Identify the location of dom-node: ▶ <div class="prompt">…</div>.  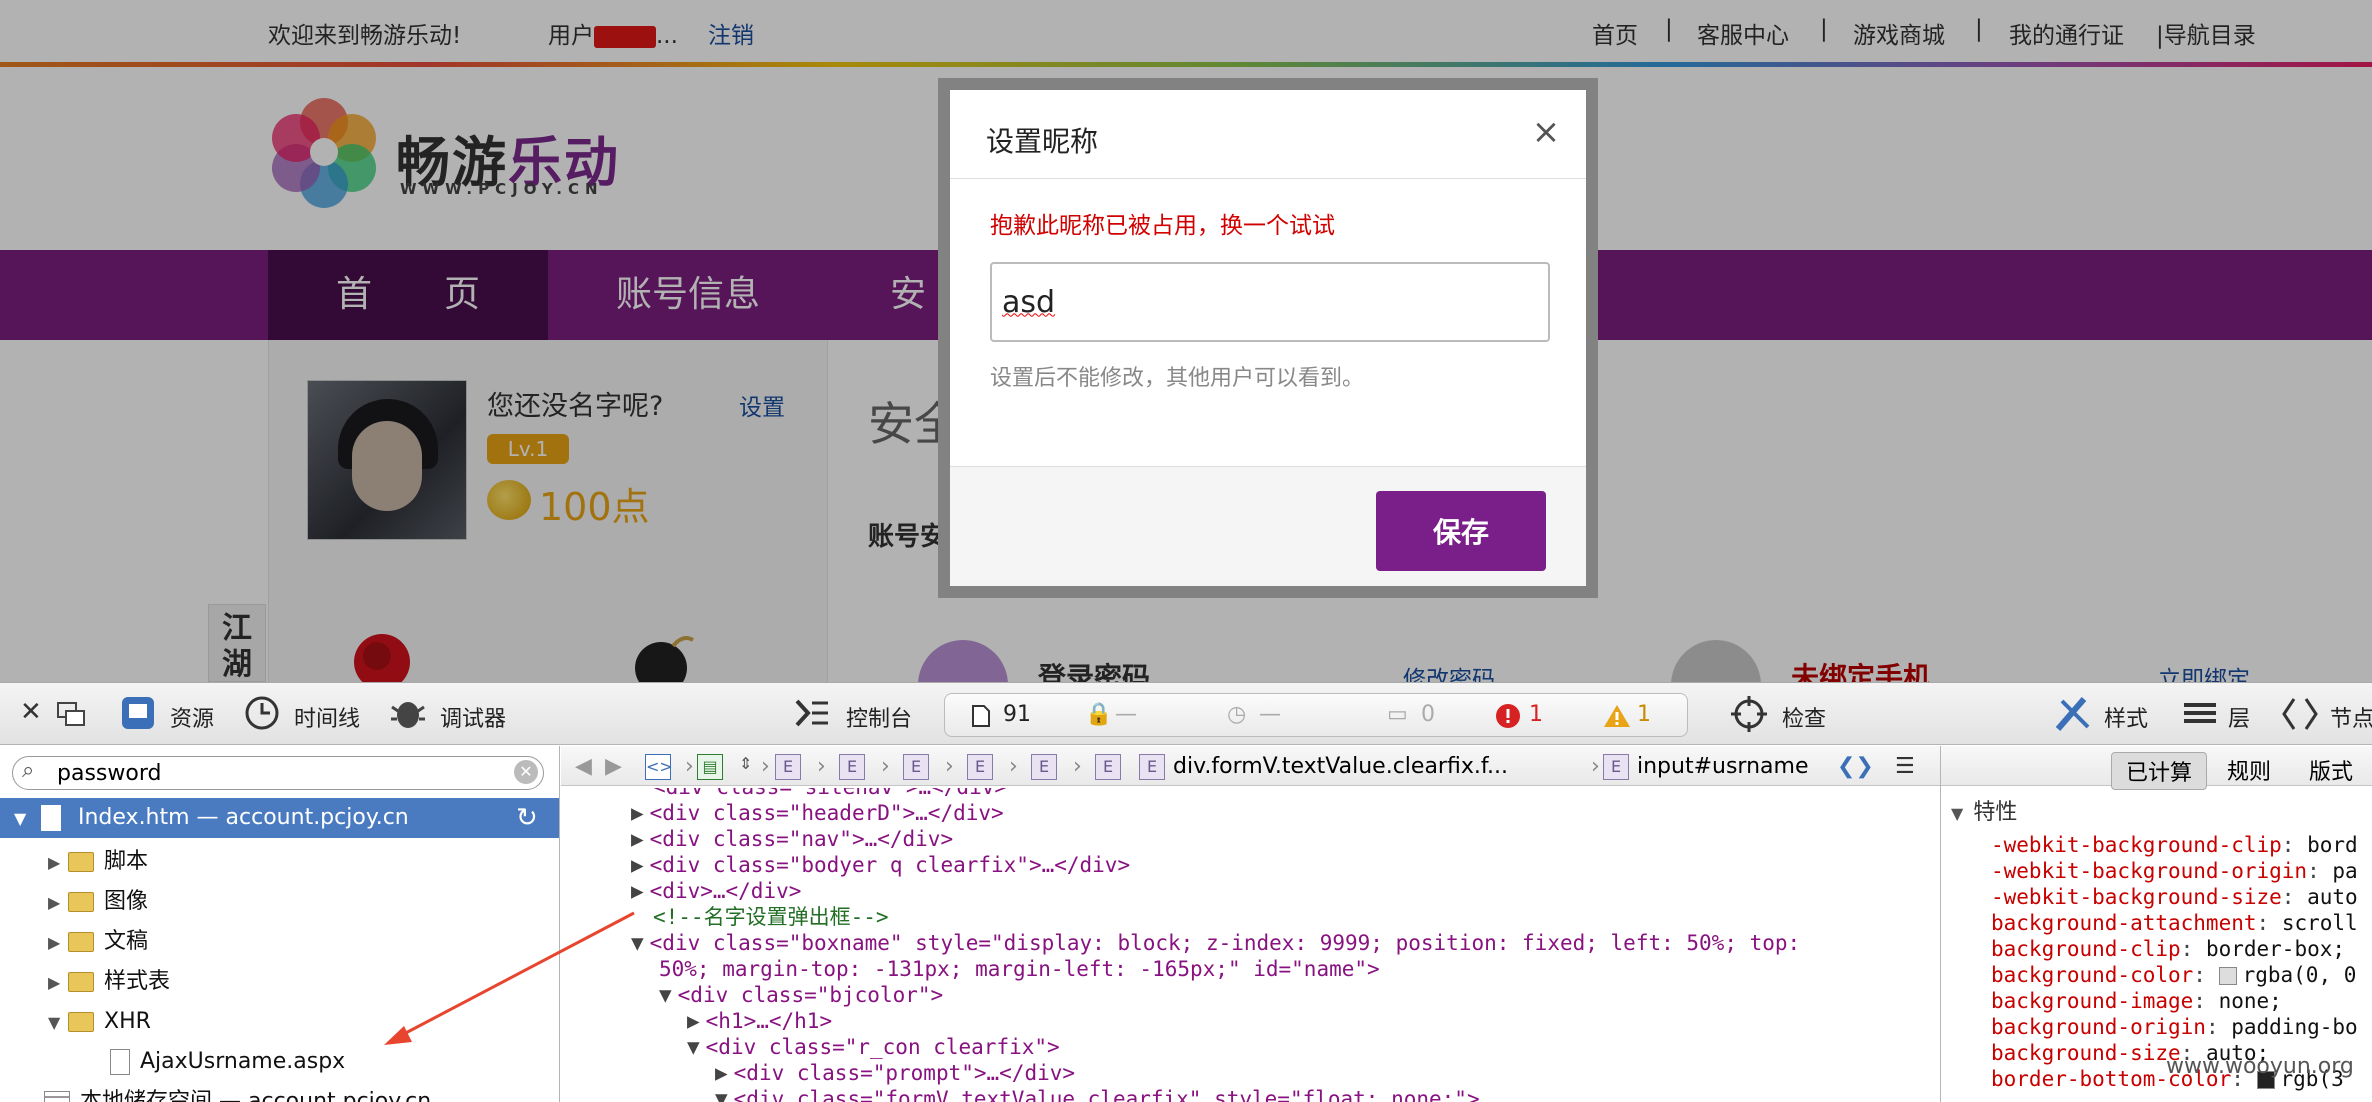
(895, 1073).